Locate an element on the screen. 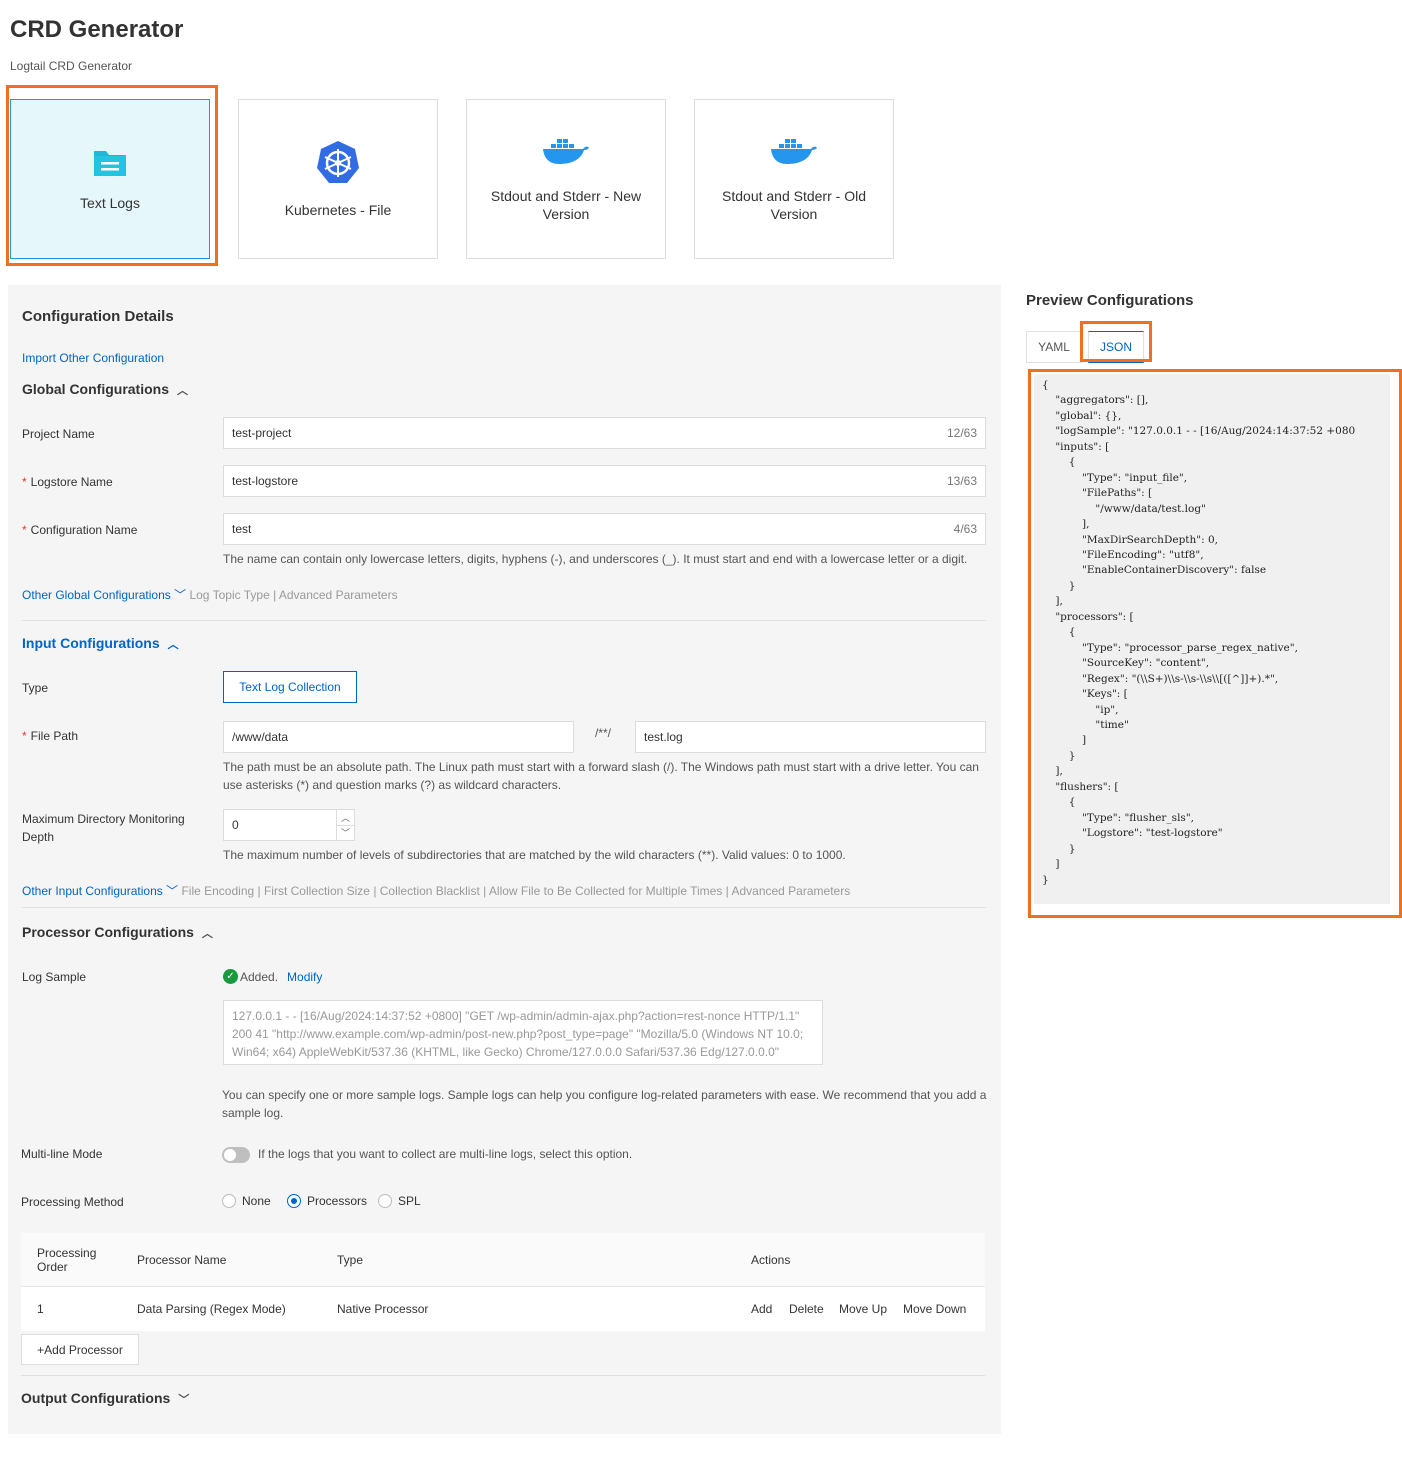 This screenshot has width=1402, height=1466. project-name-value: test-project is located at coordinates (262, 433).